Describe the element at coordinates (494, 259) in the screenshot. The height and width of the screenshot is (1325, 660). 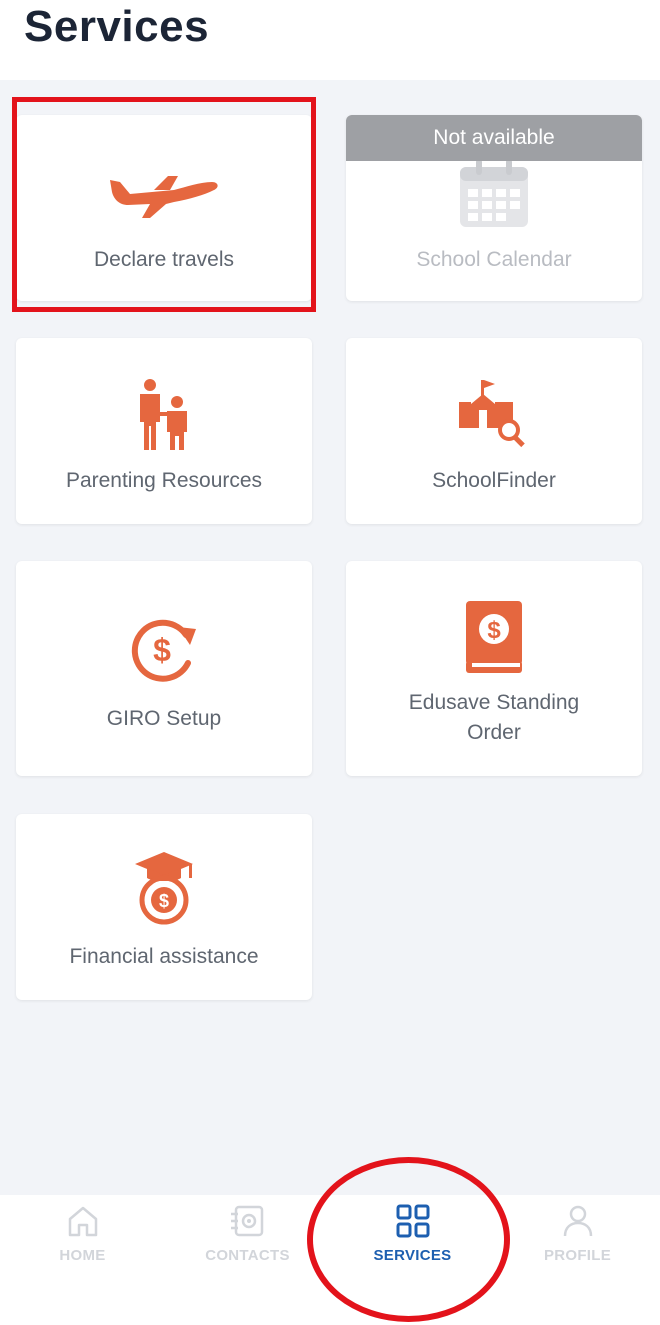
I see `service-label: School Calendar` at that location.